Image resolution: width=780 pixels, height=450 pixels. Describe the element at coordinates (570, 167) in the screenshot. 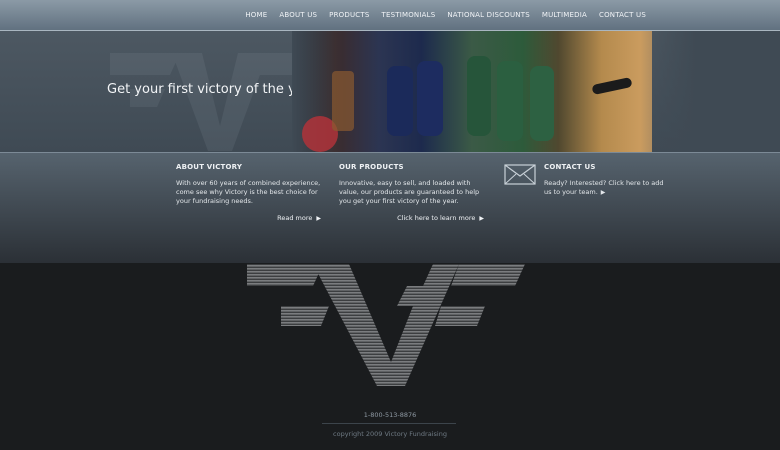

I see `contact-title: CONTACT US` at that location.